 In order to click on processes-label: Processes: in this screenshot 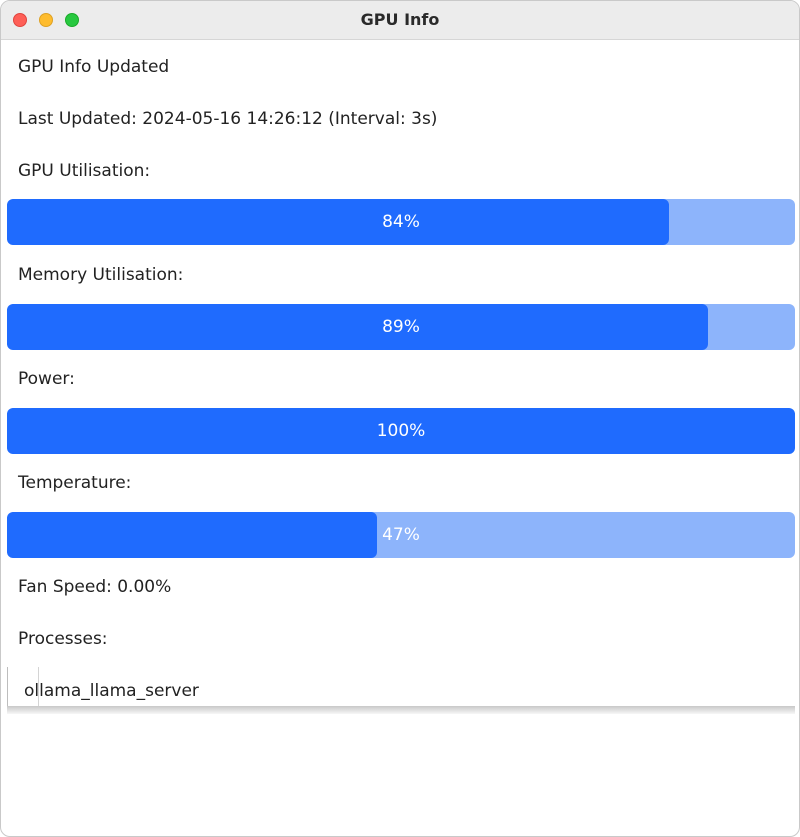, I will do `click(63, 639)`.